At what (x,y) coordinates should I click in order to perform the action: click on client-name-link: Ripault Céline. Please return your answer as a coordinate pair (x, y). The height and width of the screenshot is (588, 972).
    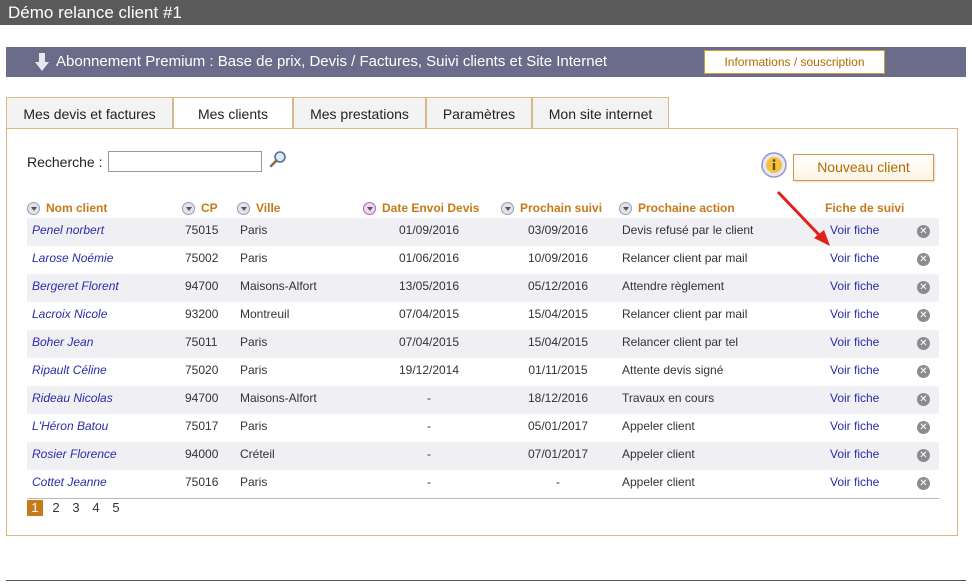
    Looking at the image, I should click on (69, 370).